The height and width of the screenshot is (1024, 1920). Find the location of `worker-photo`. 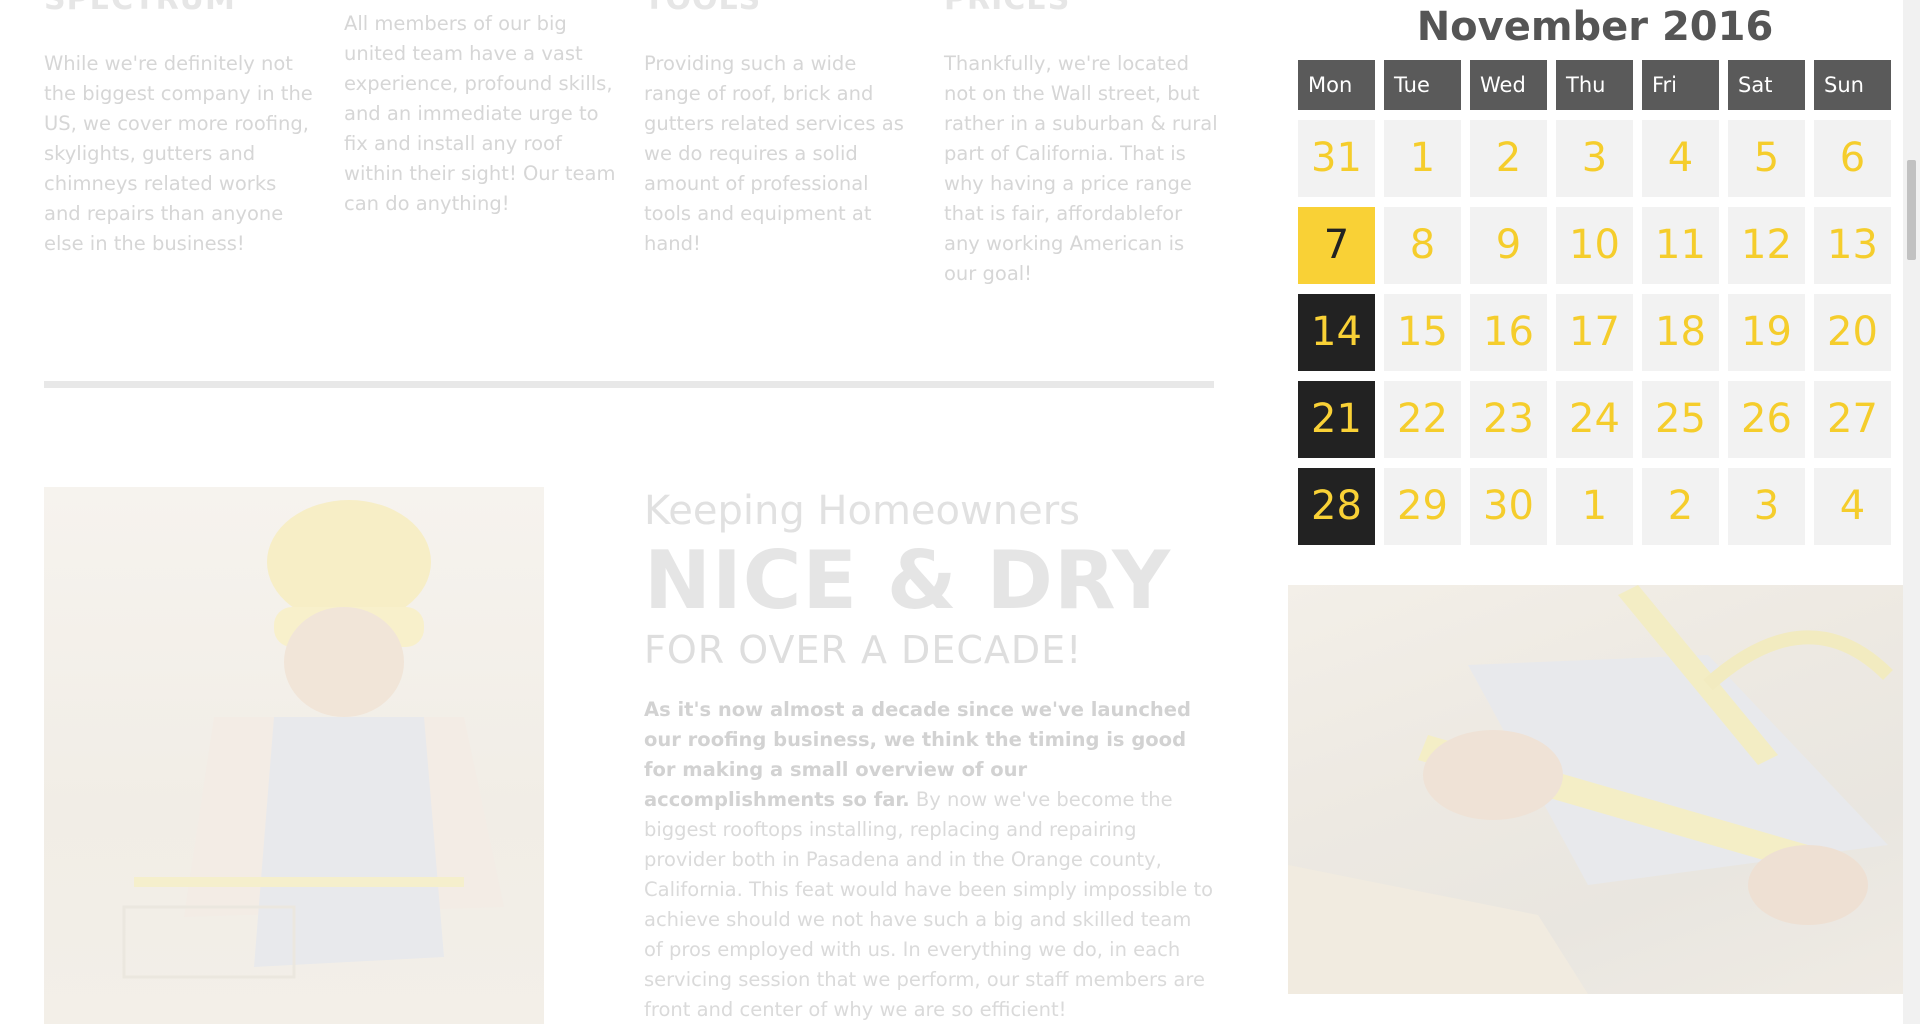

worker-photo is located at coordinates (294, 755).